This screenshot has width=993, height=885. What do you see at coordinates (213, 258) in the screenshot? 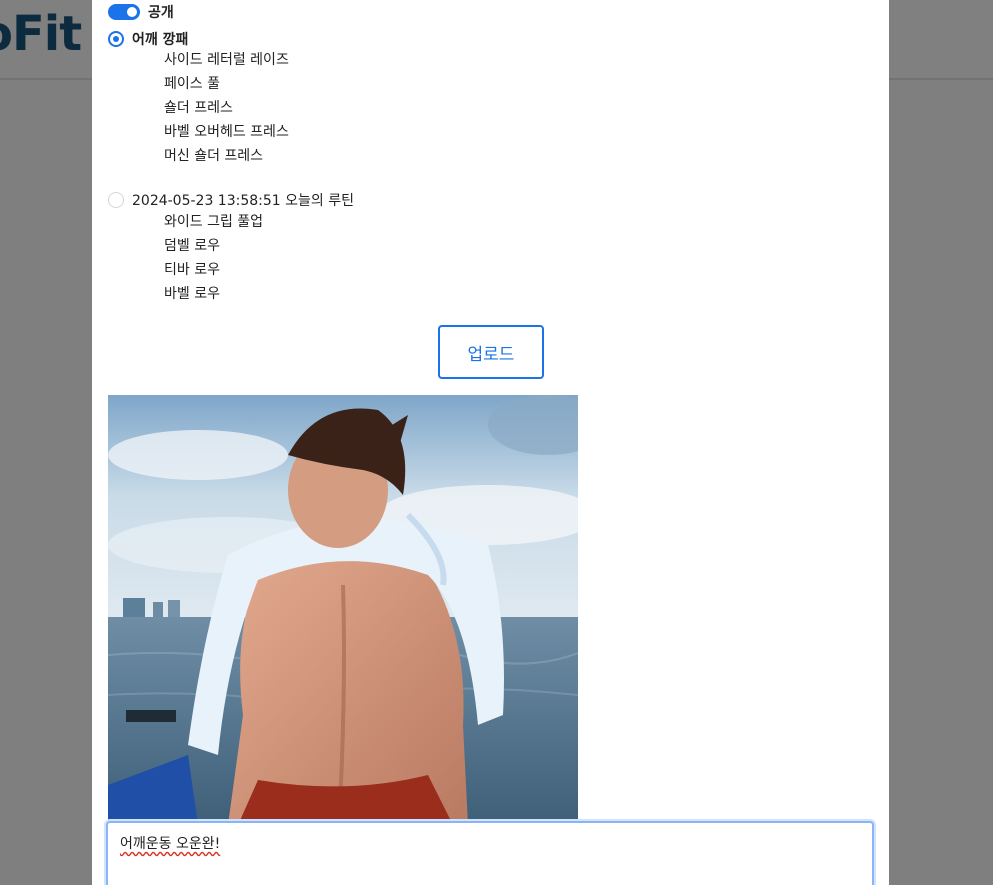
I see `routine-exercise-list: 와이드 그립 풀업 덤벨 로우 티바 로우 바벨 로우` at bounding box center [213, 258].